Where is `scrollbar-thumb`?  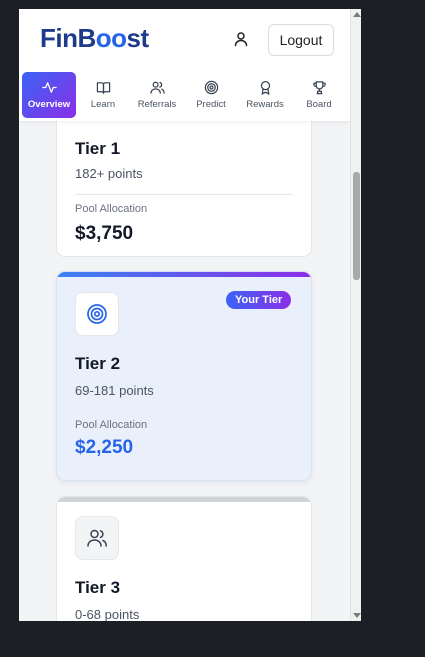 scrollbar-thumb is located at coordinates (356, 226).